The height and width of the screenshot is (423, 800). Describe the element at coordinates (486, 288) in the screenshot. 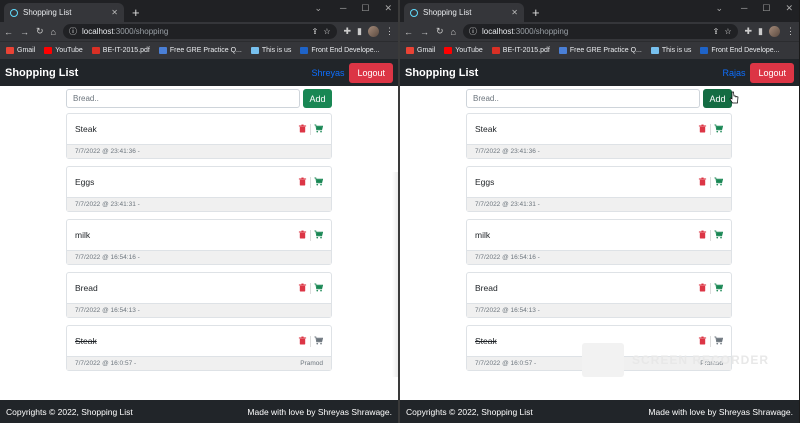

I see `item-name: Bread` at that location.